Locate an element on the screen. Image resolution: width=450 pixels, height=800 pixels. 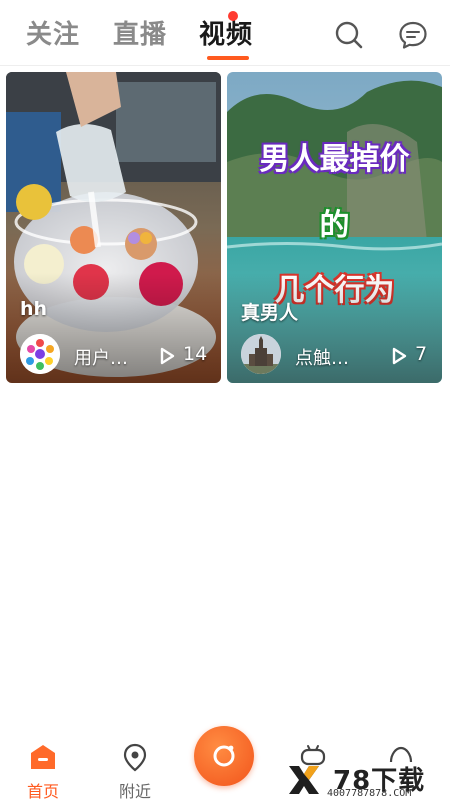
nav-nearby-label: 附近 is located at coordinates (134, 791).